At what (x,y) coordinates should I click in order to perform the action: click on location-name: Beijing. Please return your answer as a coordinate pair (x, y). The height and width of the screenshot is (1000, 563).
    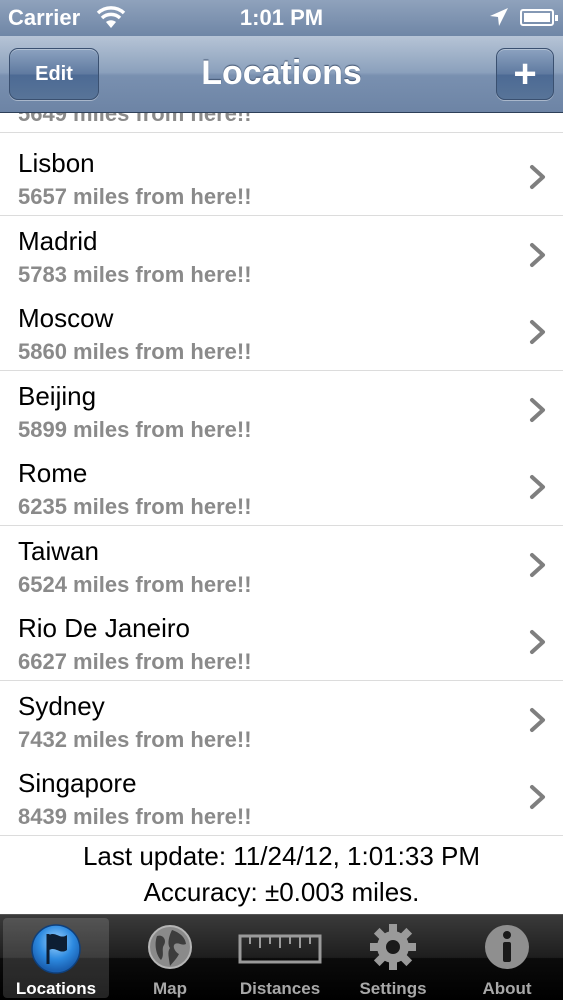
    Looking at the image, I should click on (57, 396).